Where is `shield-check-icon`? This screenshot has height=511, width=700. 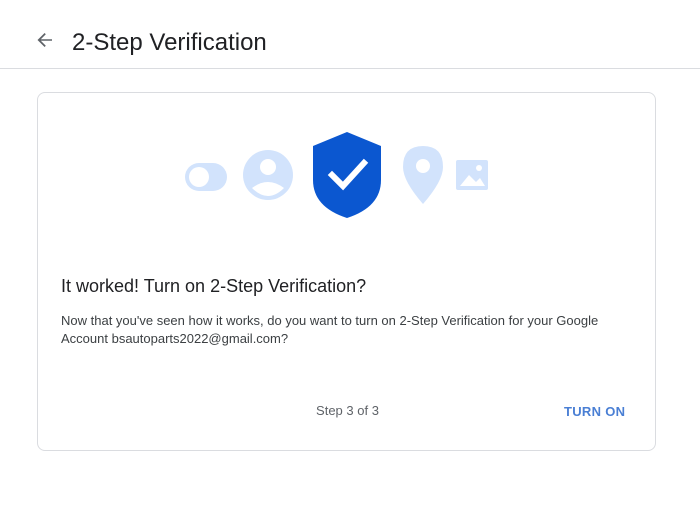
shield-check-icon is located at coordinates (347, 175).